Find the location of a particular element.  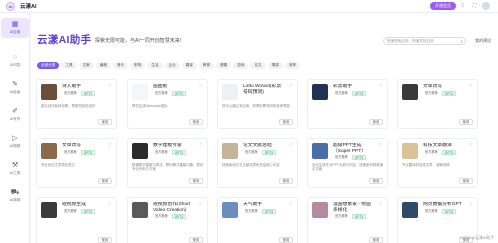

vip-button: 开通会员 is located at coordinates (443, 6).